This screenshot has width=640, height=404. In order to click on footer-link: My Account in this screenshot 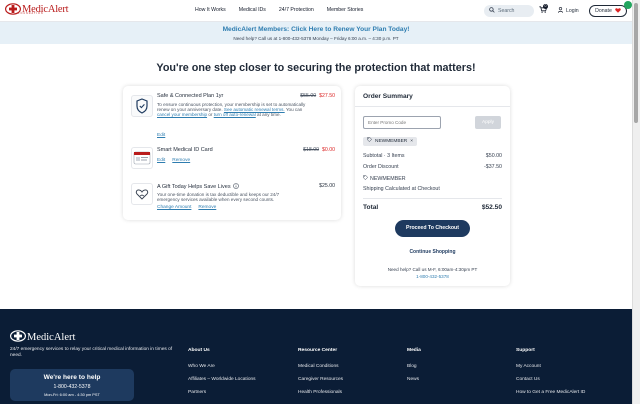, I will do `click(550, 367)`.